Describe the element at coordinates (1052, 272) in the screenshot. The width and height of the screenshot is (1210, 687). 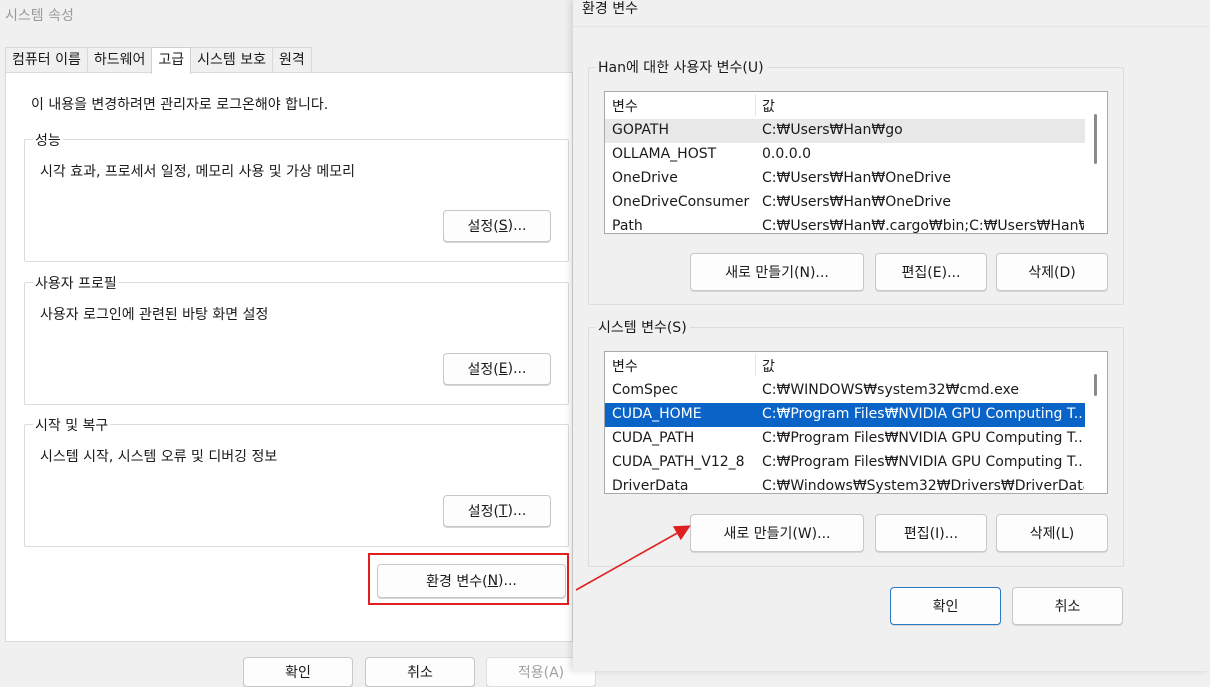
I see `delete-user-variable-button: 삭제(D)` at that location.